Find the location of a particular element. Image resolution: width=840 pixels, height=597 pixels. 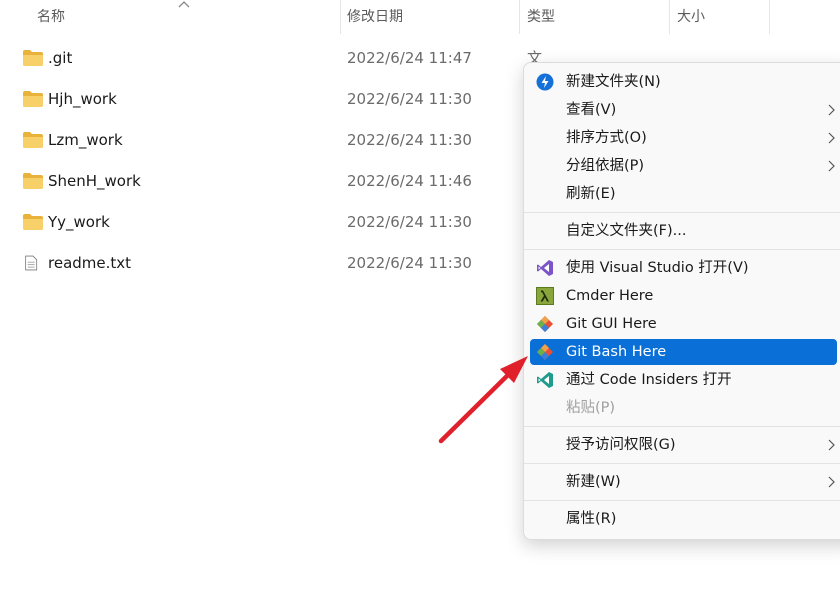

menu-item-label: 分组依据(P) is located at coordinates (605, 166).